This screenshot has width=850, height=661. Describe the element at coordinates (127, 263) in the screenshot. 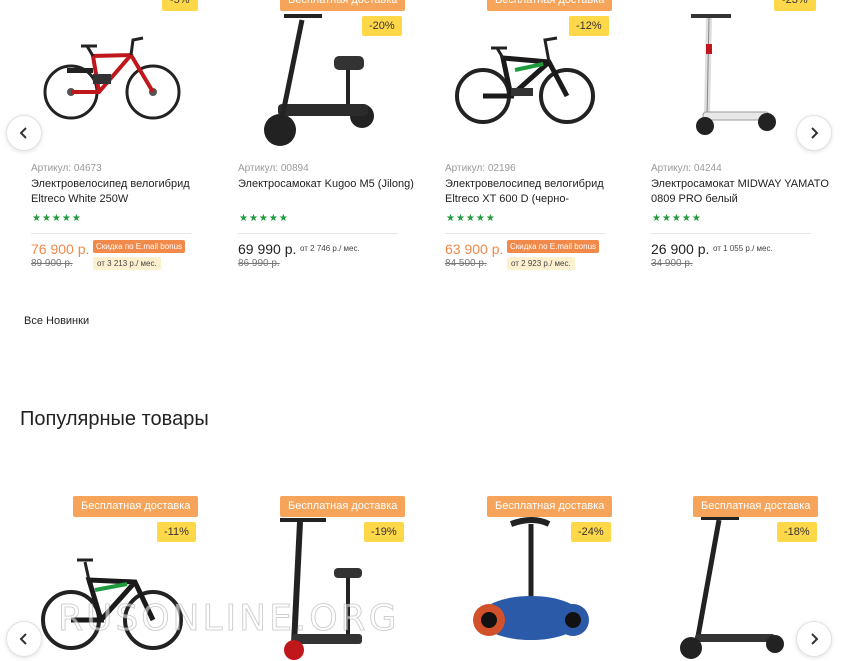

I see `monthly-payment: от 3 213 р./ мес.` at that location.